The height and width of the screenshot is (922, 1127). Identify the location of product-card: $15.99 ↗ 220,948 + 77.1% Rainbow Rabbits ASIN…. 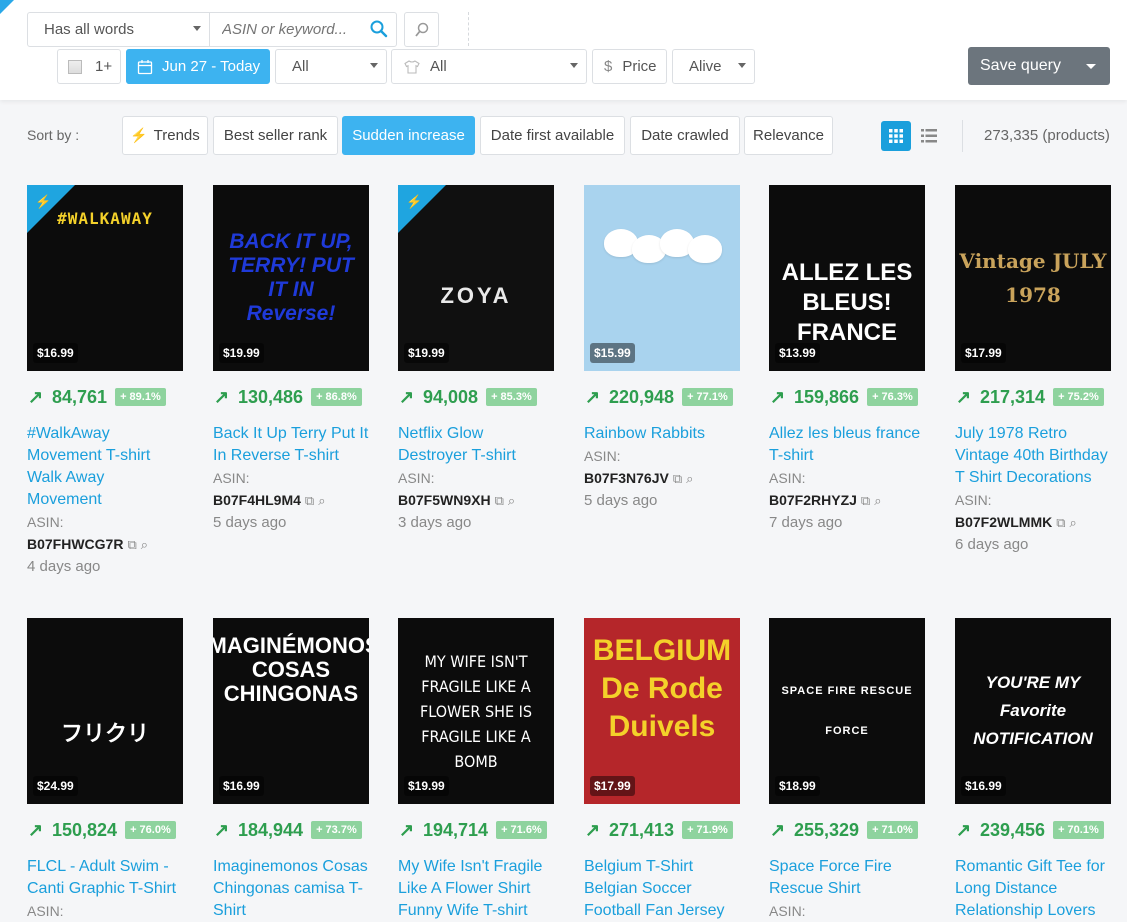
(662, 348).